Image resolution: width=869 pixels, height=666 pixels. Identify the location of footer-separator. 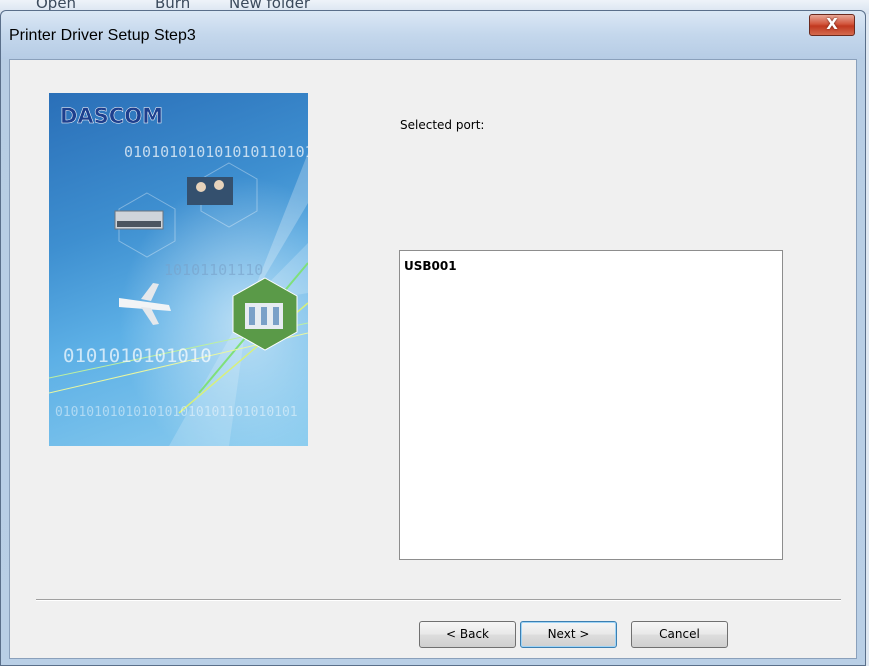
(438, 600).